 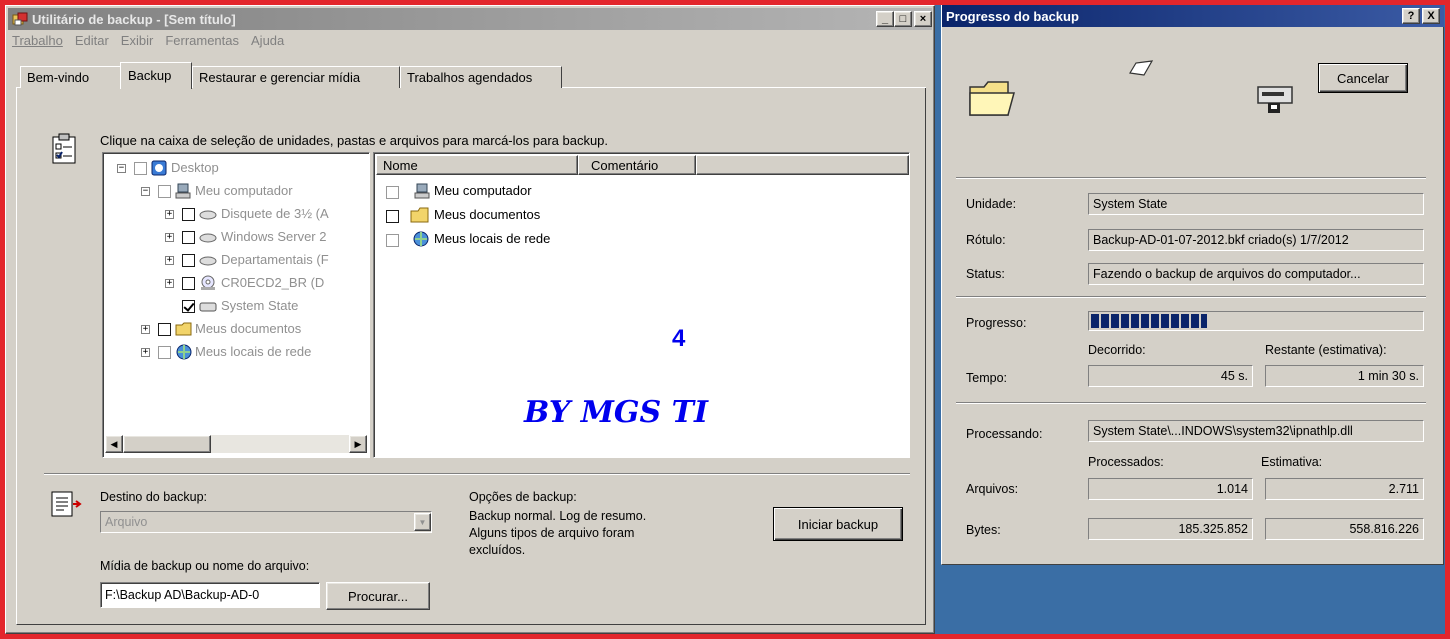 I want to click on tab-bem-vindo-label: Bem-vindo, so click(x=58, y=77).